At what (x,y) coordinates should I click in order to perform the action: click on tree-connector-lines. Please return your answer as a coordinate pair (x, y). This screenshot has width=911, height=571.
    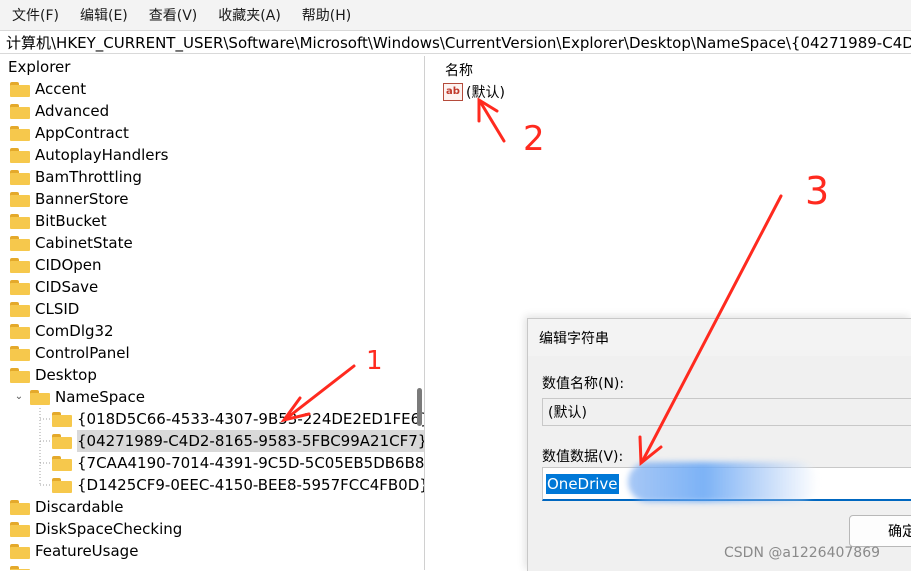
    Looking at the image, I should click on (44, 447).